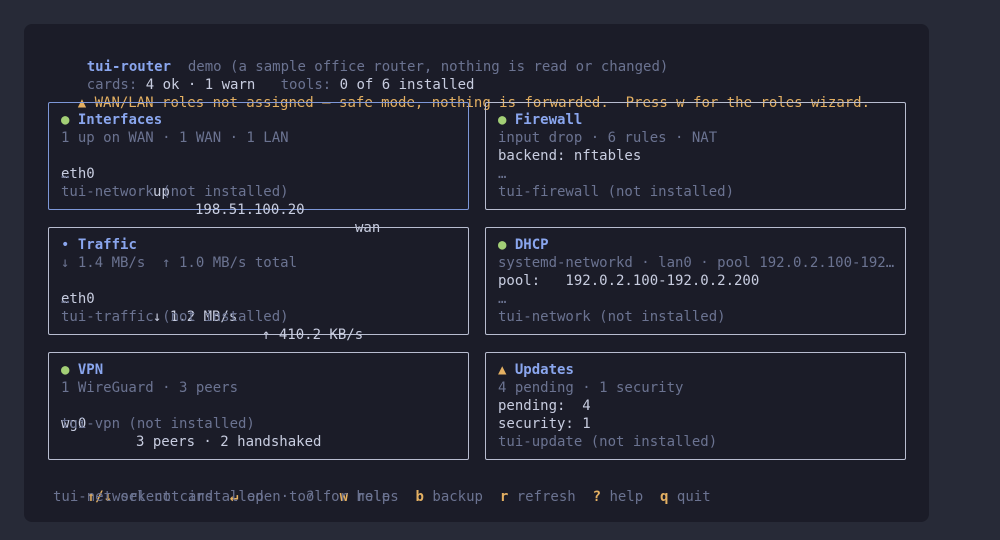 The height and width of the screenshot is (540, 1000). What do you see at coordinates (250, 210) in the screenshot?
I see `interface-address: 198.51.100.20` at bounding box center [250, 210].